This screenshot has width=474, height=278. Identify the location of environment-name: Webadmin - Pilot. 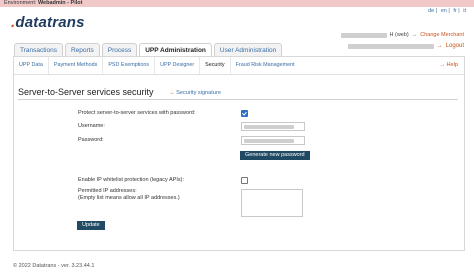
(60, 3).